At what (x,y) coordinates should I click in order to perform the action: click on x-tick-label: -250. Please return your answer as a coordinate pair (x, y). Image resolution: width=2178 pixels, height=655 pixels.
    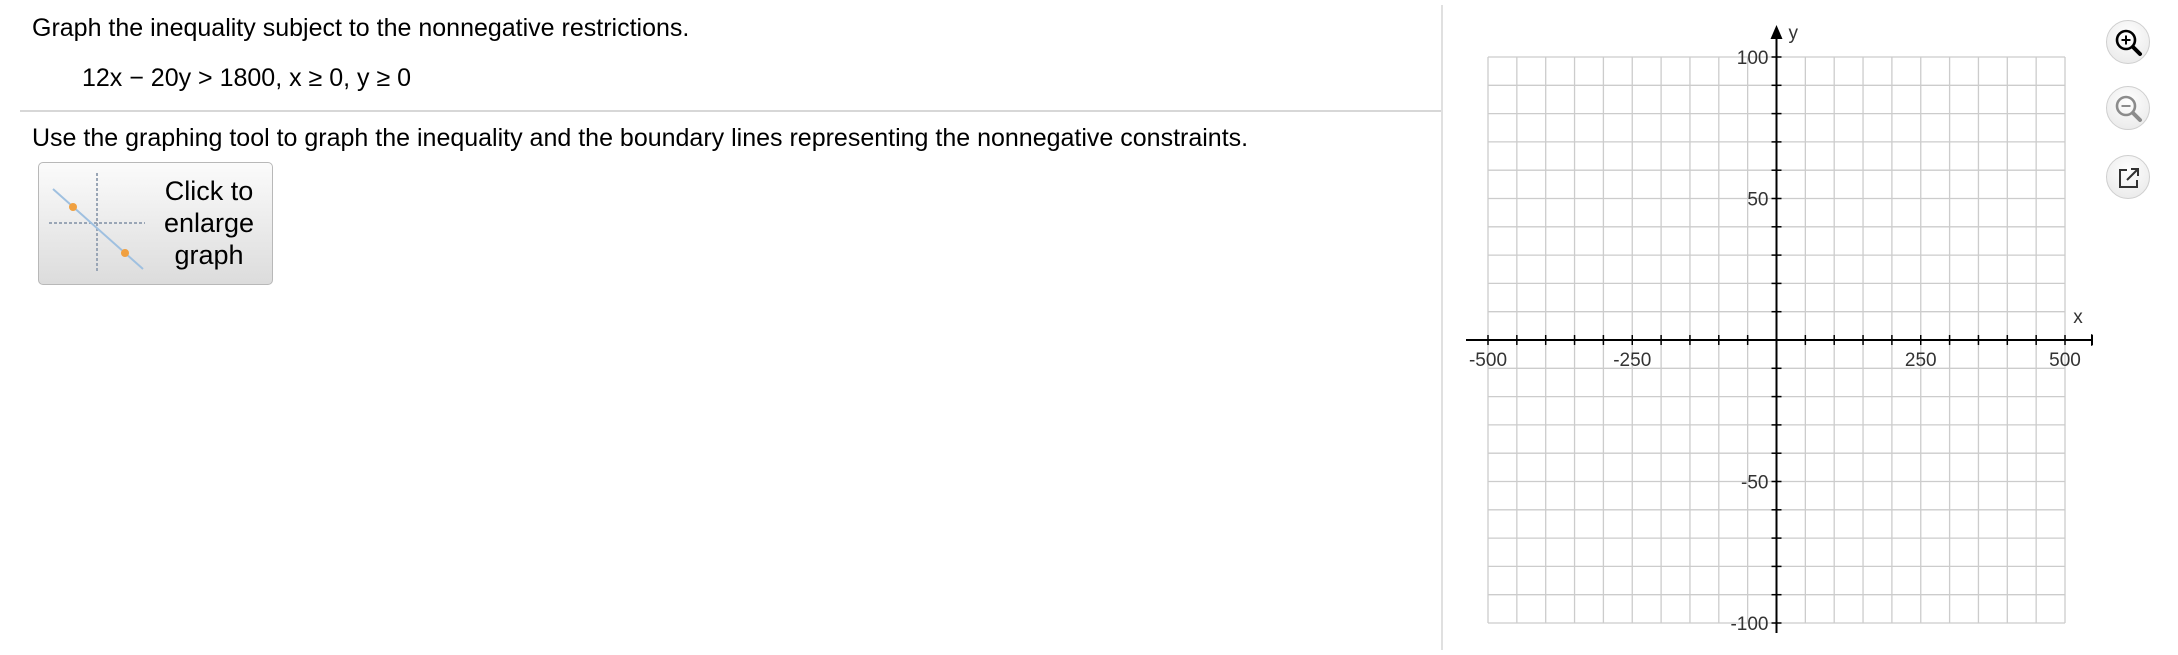
    Looking at the image, I should click on (1632, 360).